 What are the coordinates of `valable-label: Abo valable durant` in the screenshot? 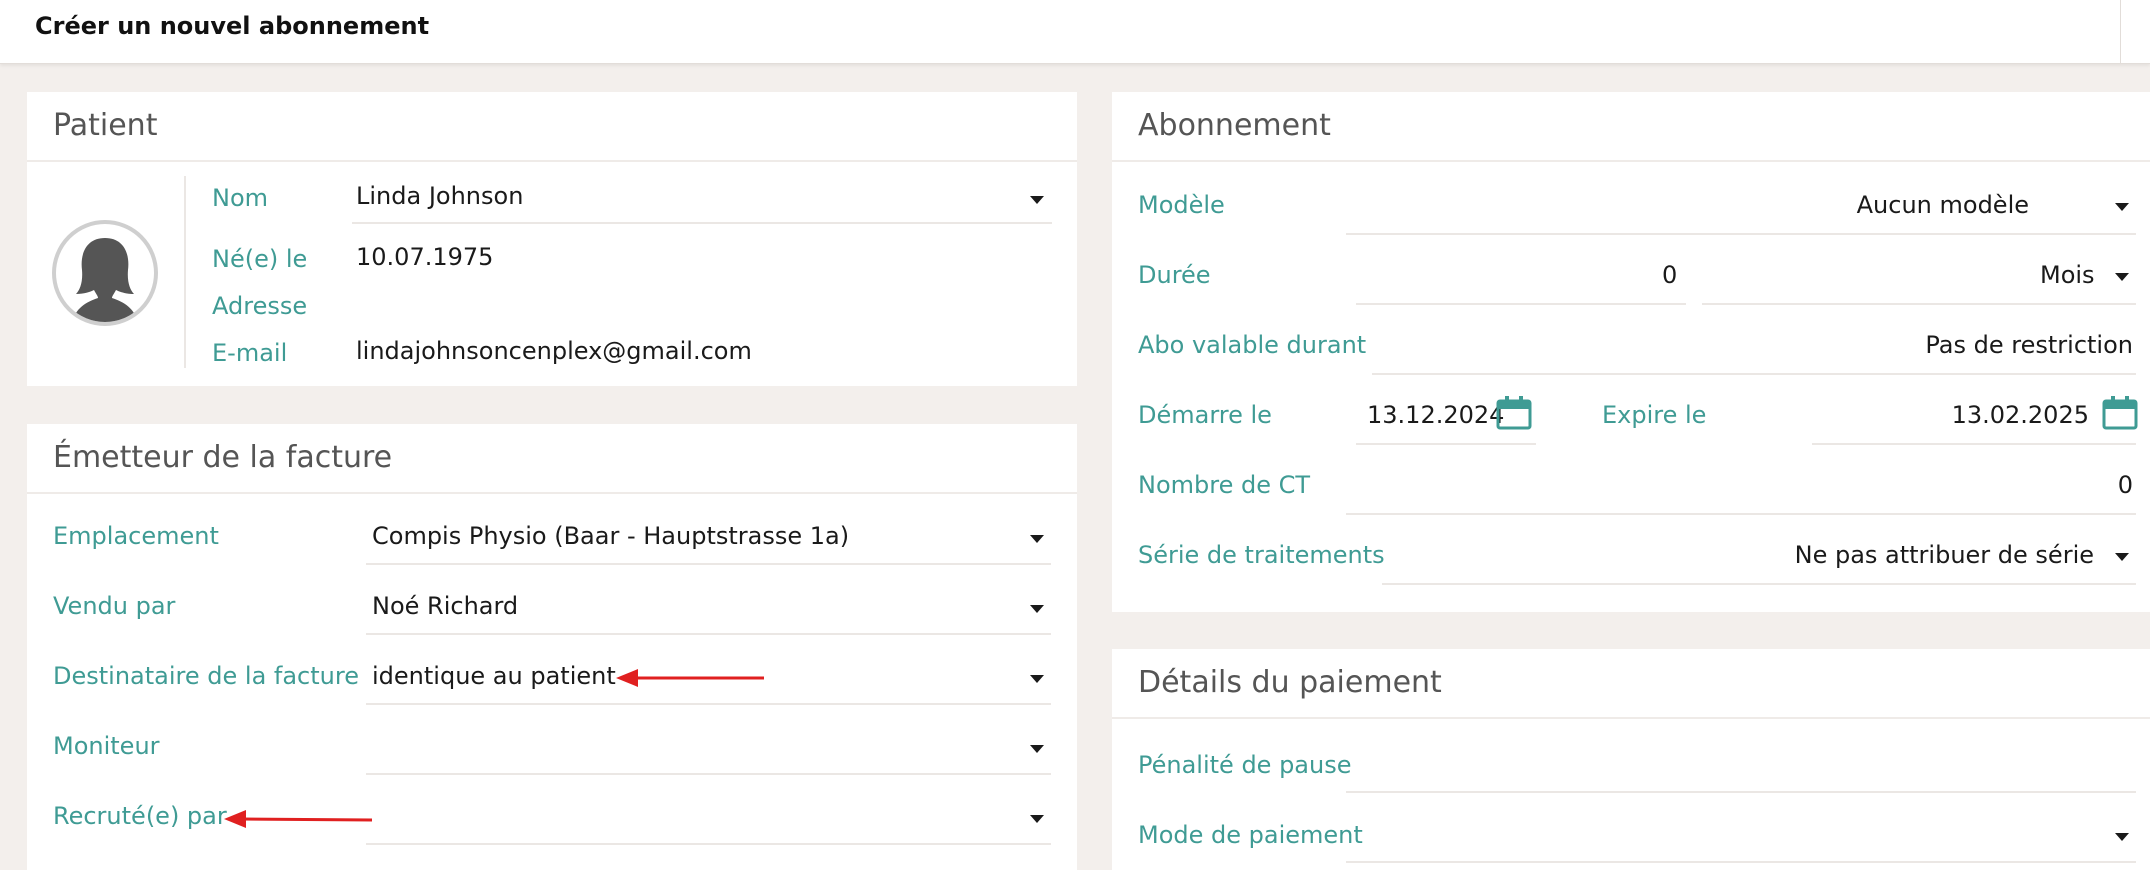 It's located at (1252, 345).